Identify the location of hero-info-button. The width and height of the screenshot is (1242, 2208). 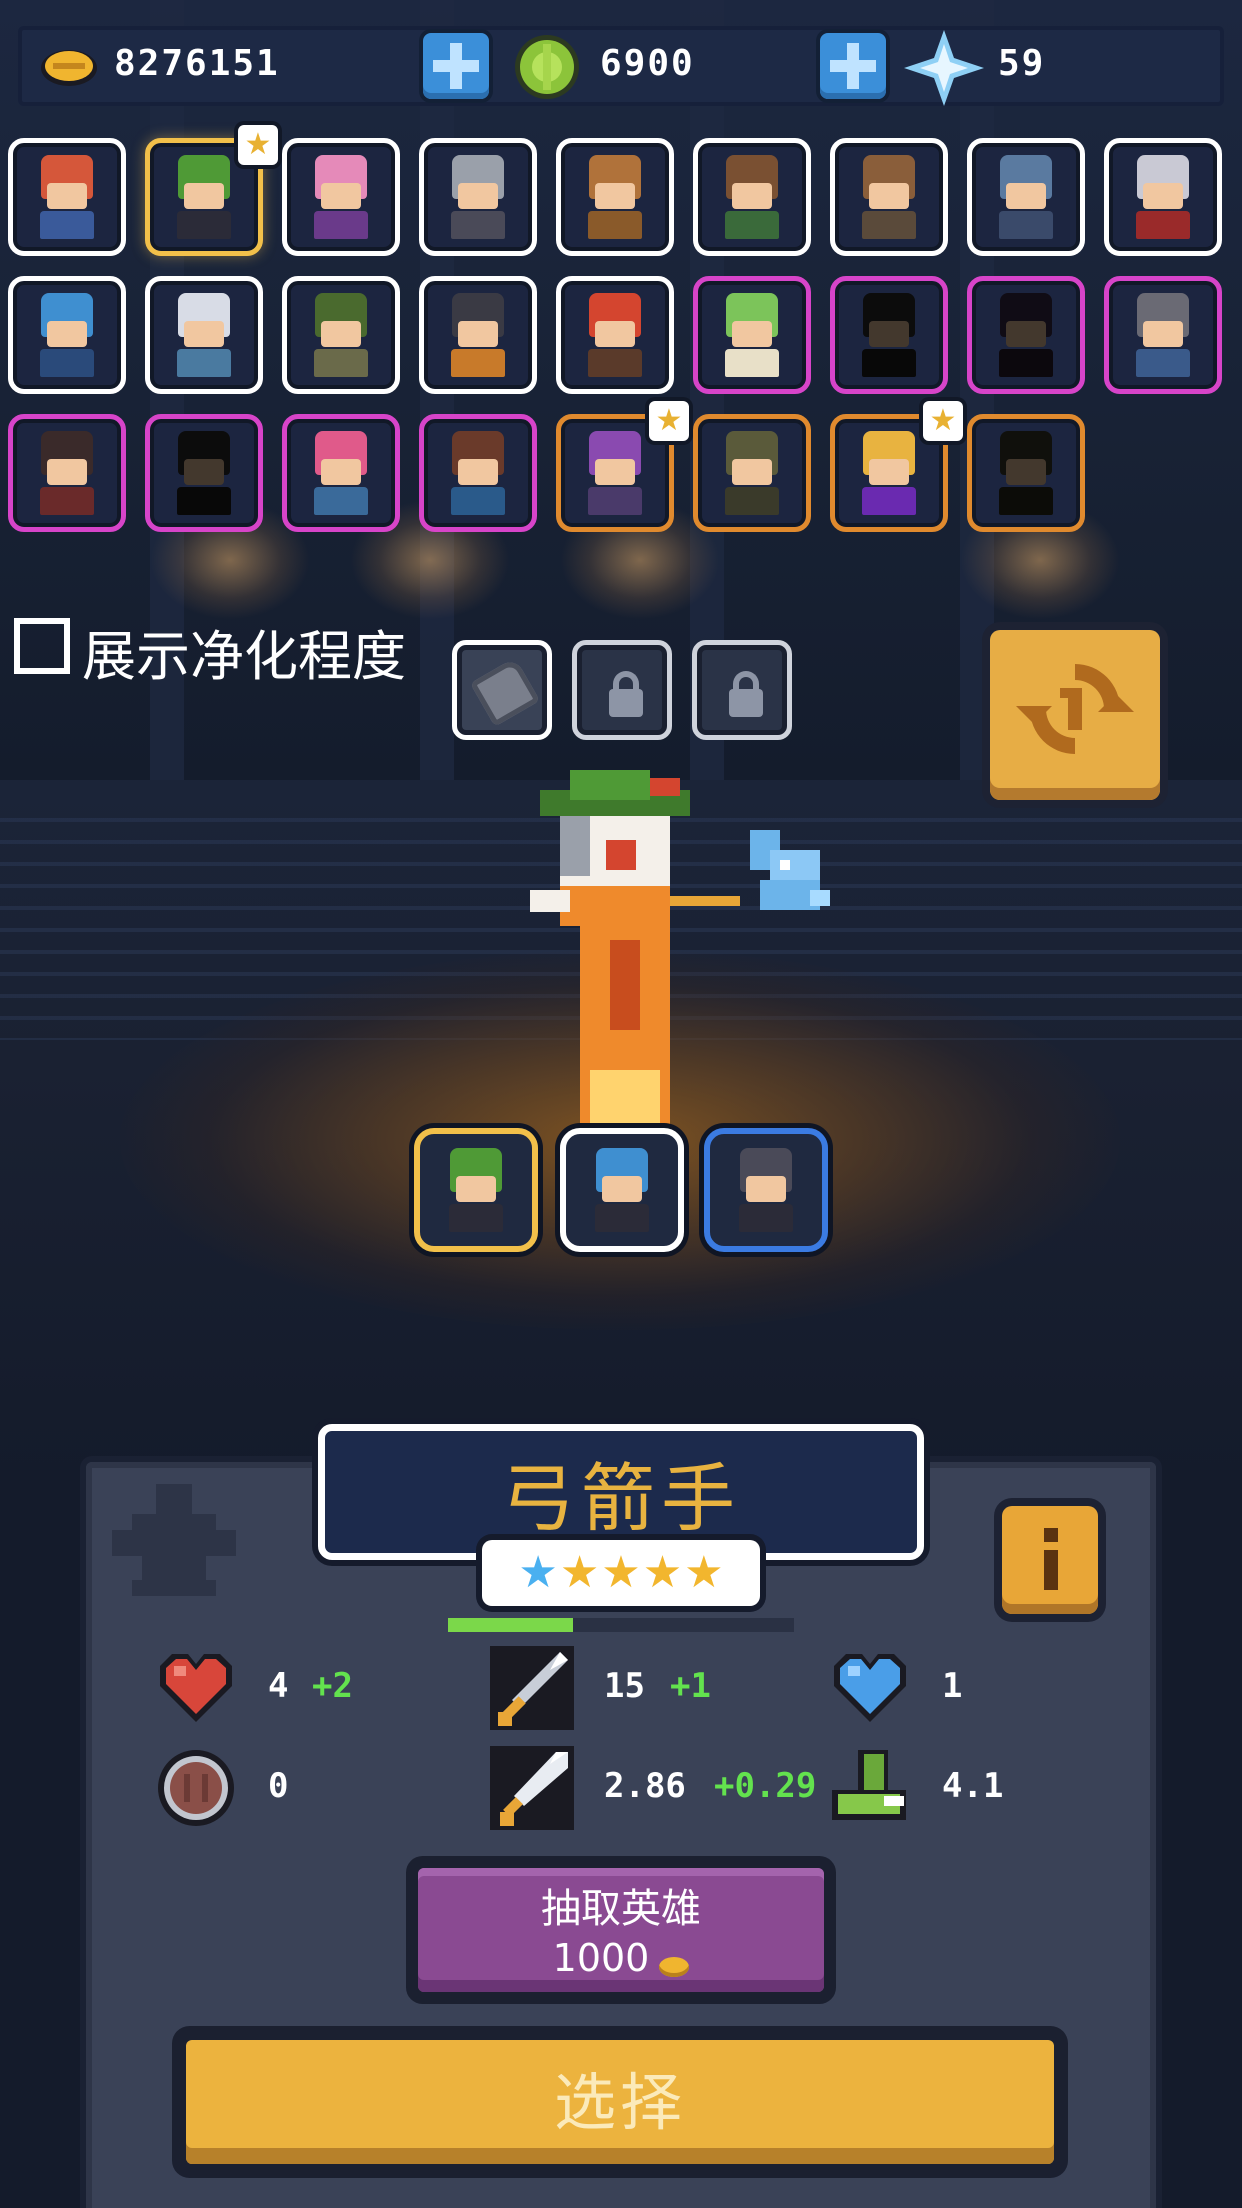
(1050, 1560).